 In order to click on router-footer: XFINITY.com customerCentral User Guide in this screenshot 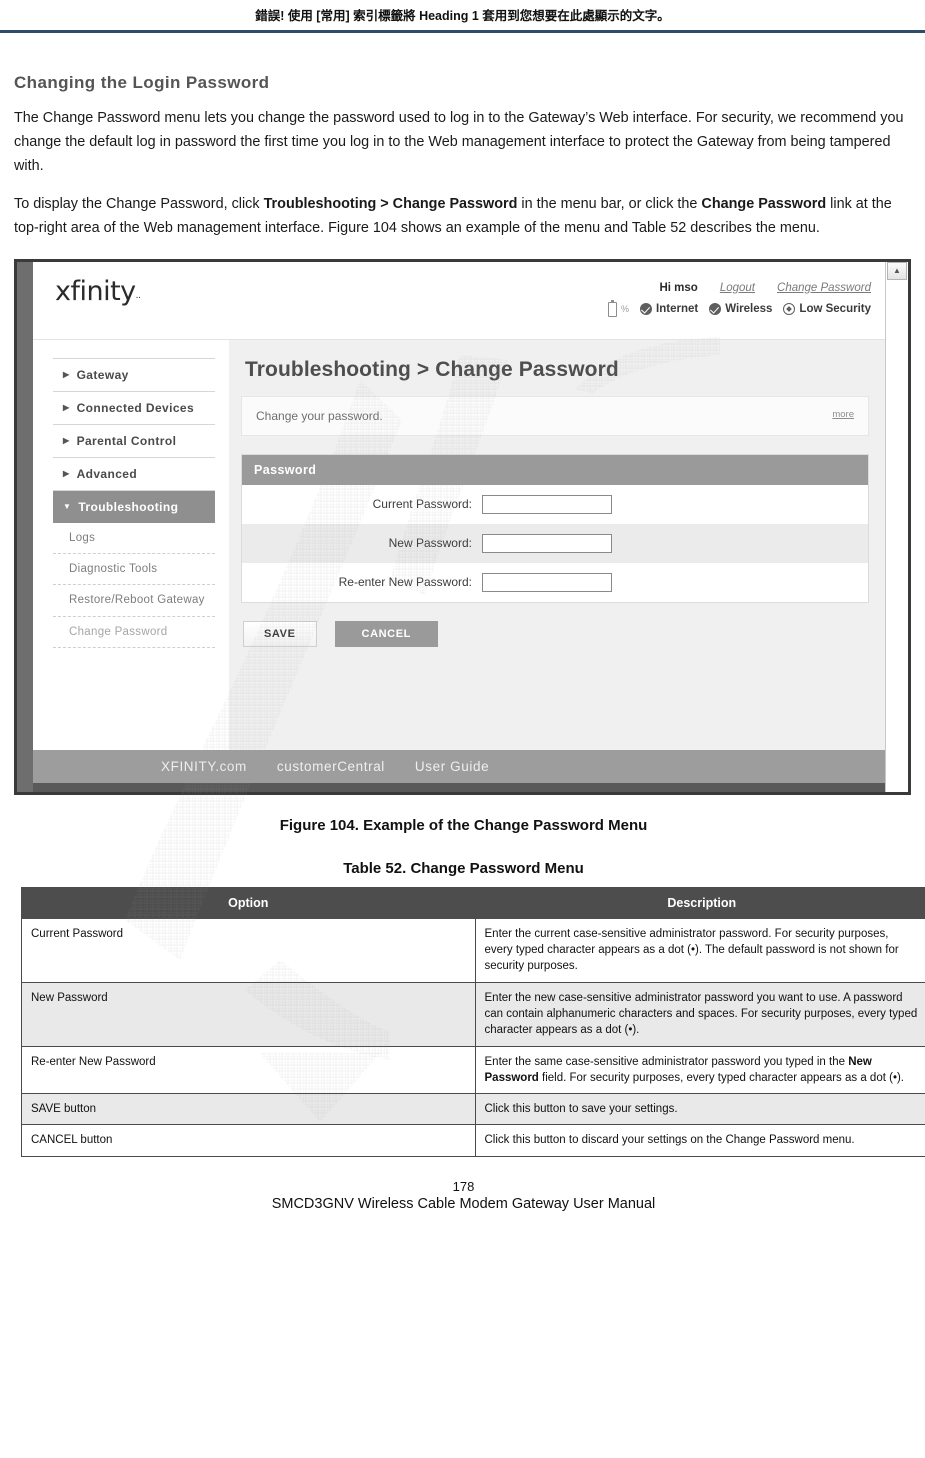, I will do `click(459, 770)`.